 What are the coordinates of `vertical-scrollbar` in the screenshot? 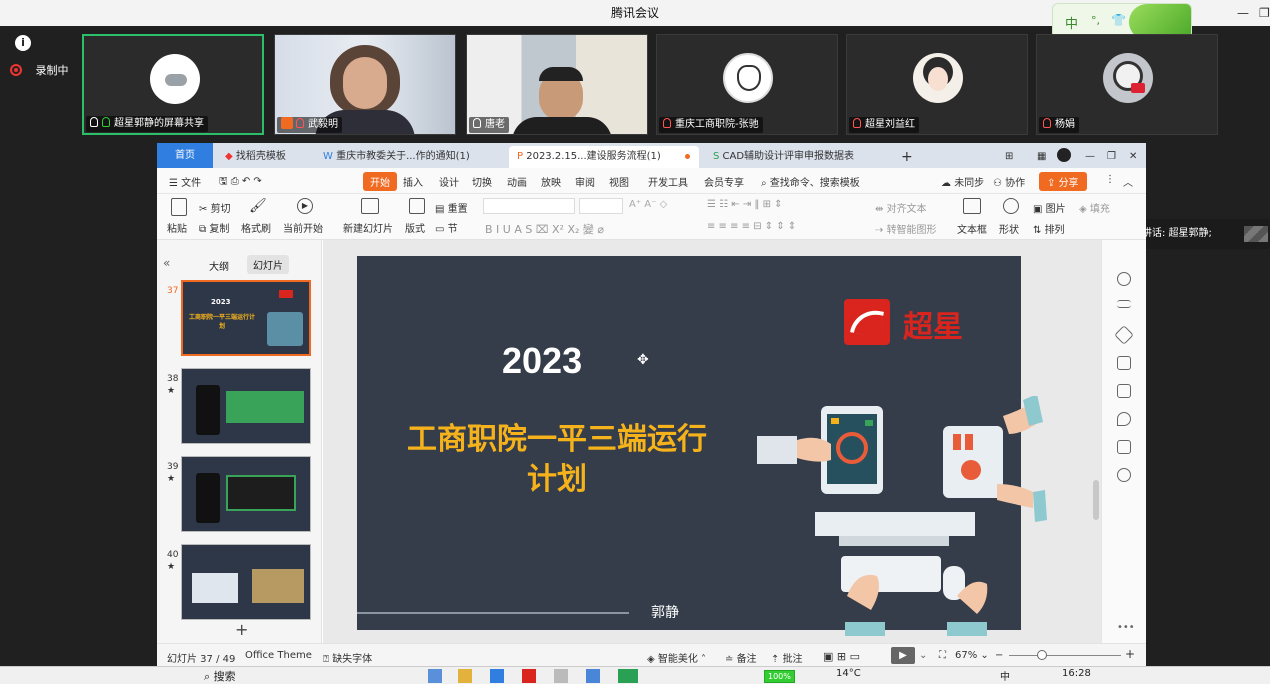 It's located at (1096, 500).